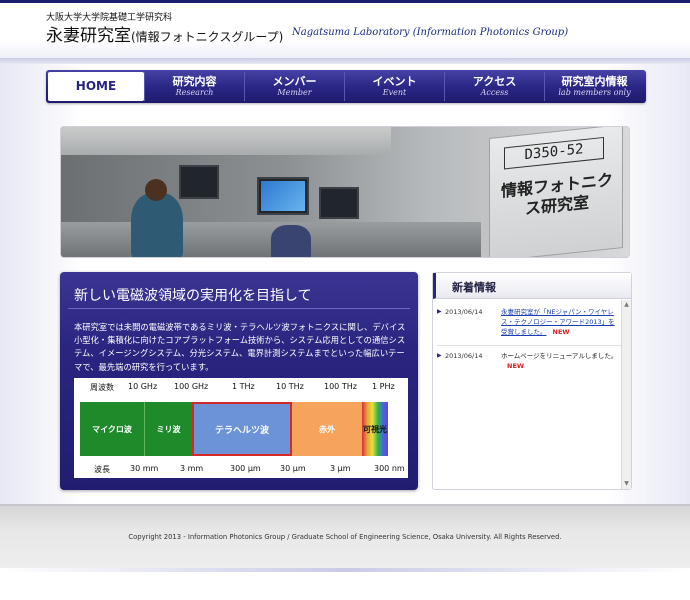  Describe the element at coordinates (143, 386) in the screenshot. I see `freq-tick: 10 GHz` at that location.